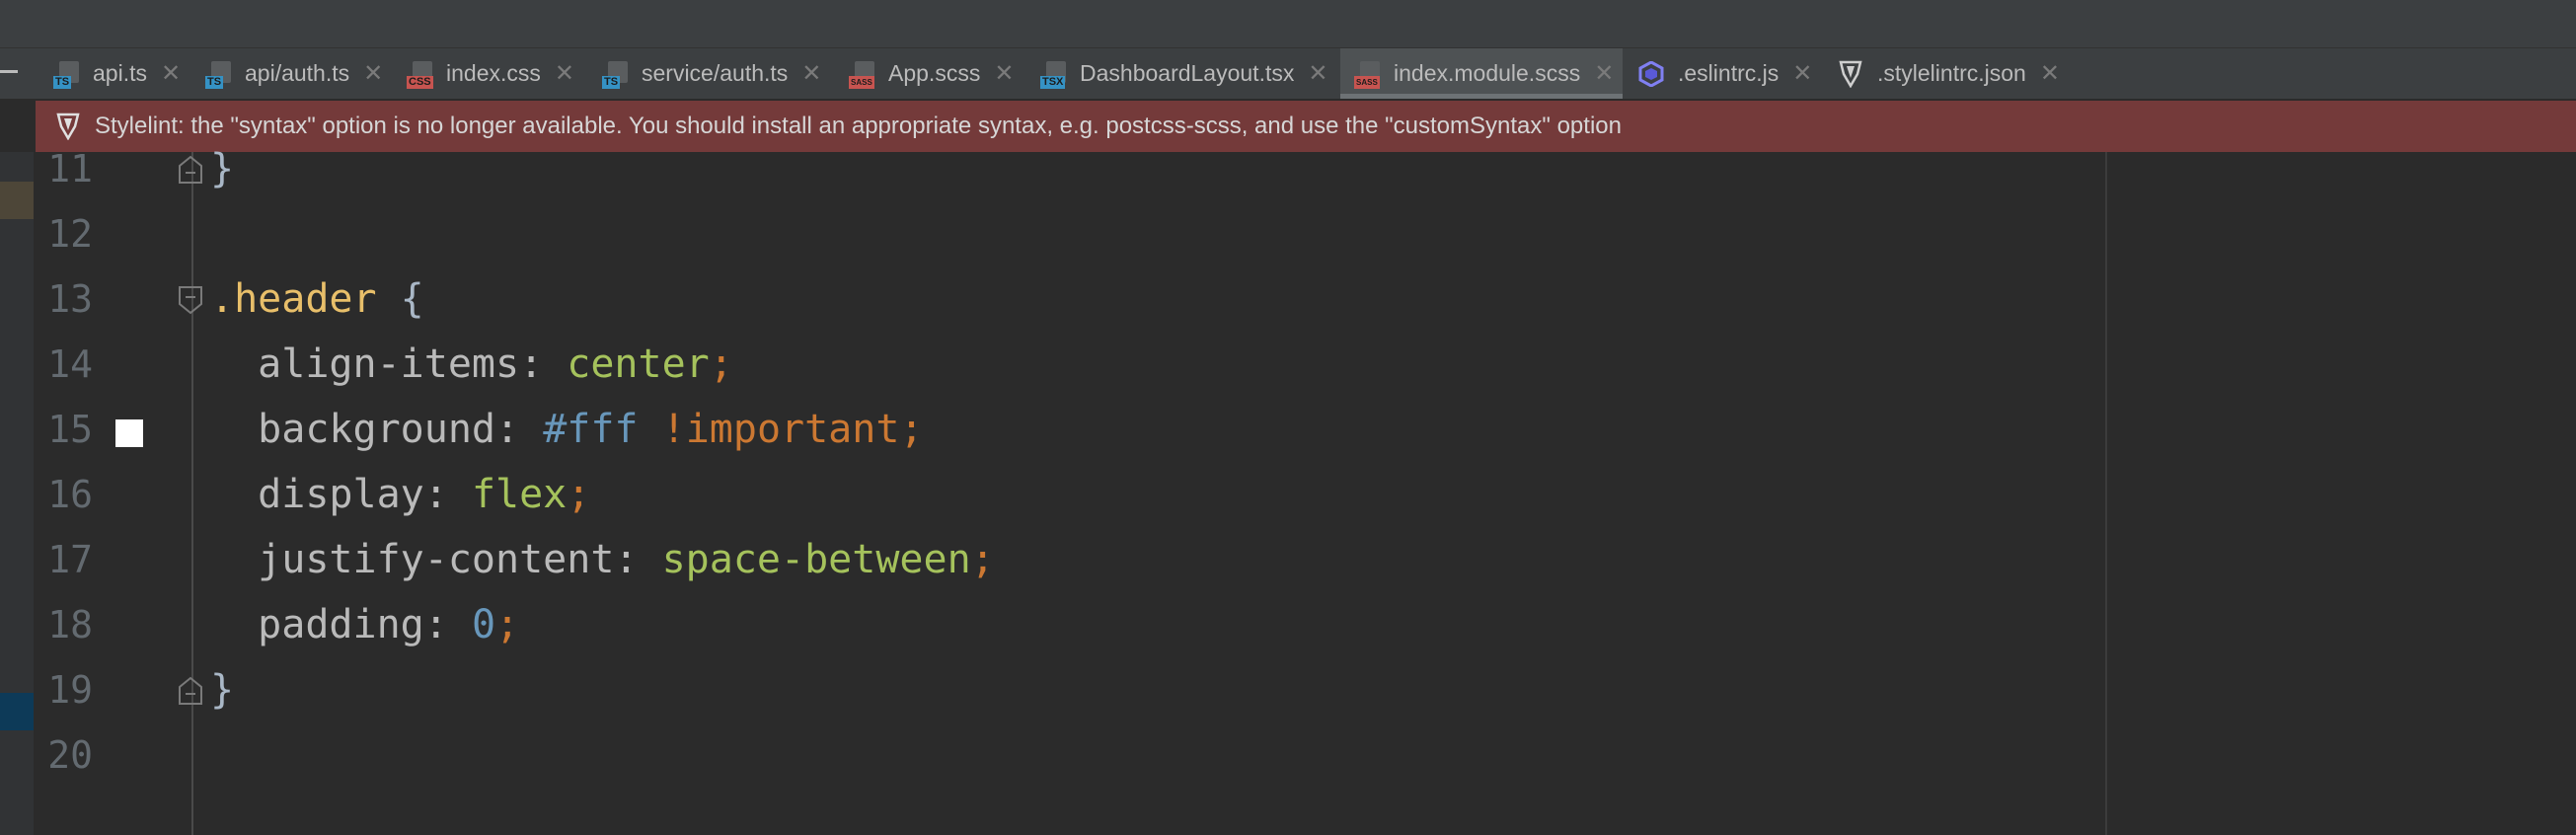 The image size is (2576, 835). Describe the element at coordinates (1055, 74) in the screenshot. I see `tsx-file-icon: TSX` at that location.